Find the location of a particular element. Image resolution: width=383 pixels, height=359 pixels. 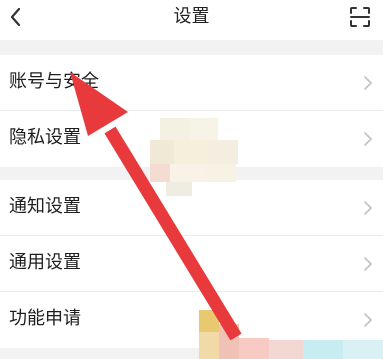

top-bar: 设置 is located at coordinates (191, 20).